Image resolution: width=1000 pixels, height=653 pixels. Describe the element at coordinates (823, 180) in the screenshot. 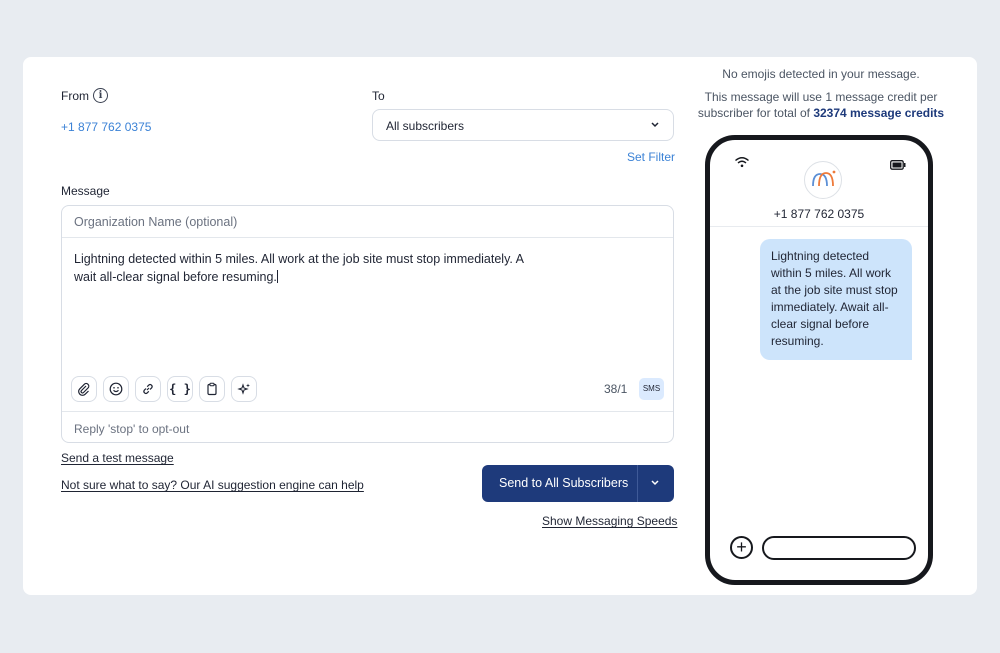

I see `avatar` at that location.